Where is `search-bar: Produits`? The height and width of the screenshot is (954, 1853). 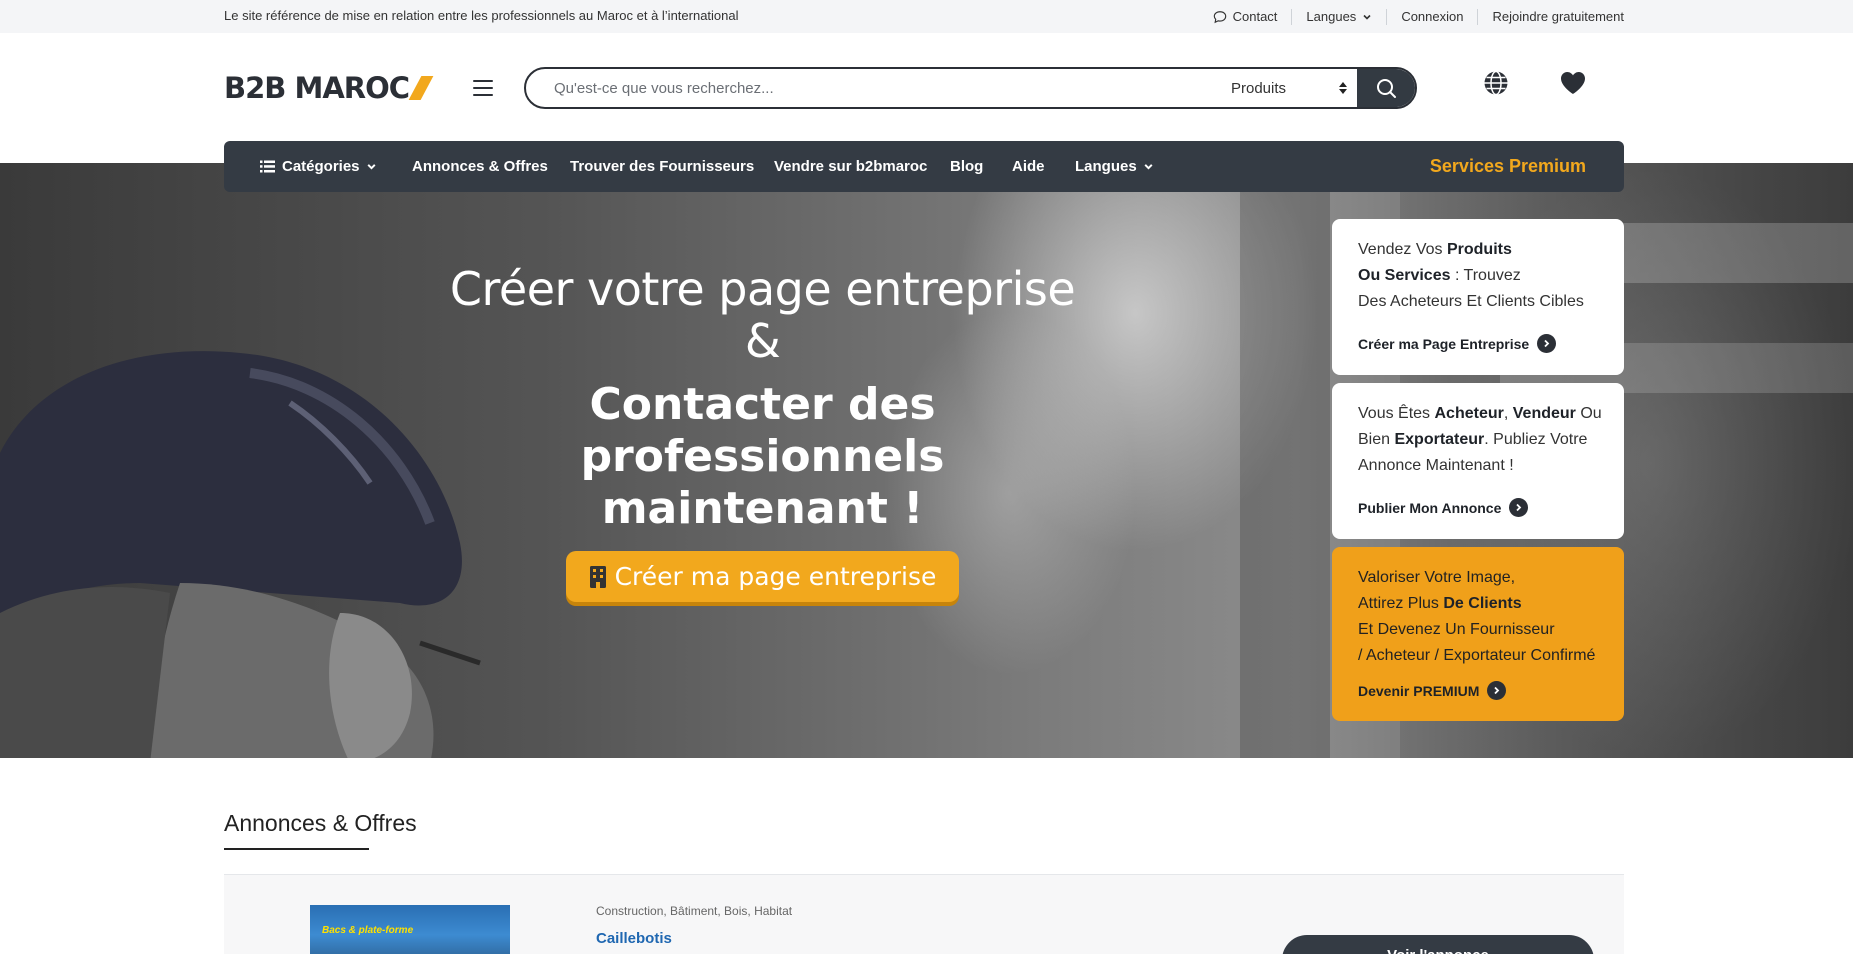 search-bar: Produits is located at coordinates (970, 88).